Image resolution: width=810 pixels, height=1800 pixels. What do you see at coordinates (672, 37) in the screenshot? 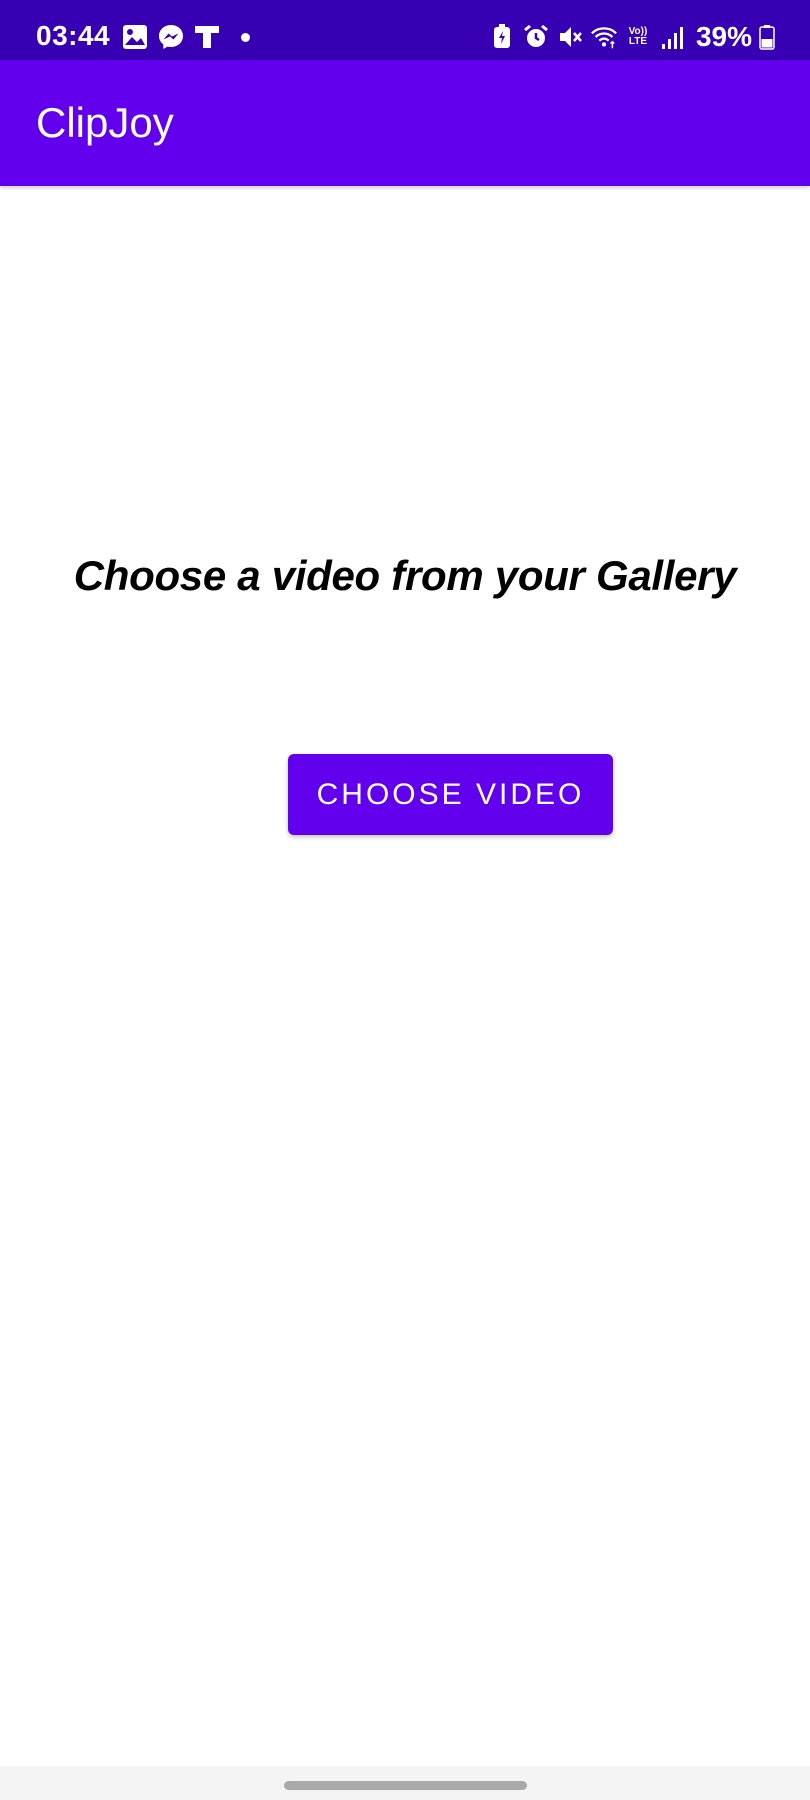
I see `signal-icon` at bounding box center [672, 37].